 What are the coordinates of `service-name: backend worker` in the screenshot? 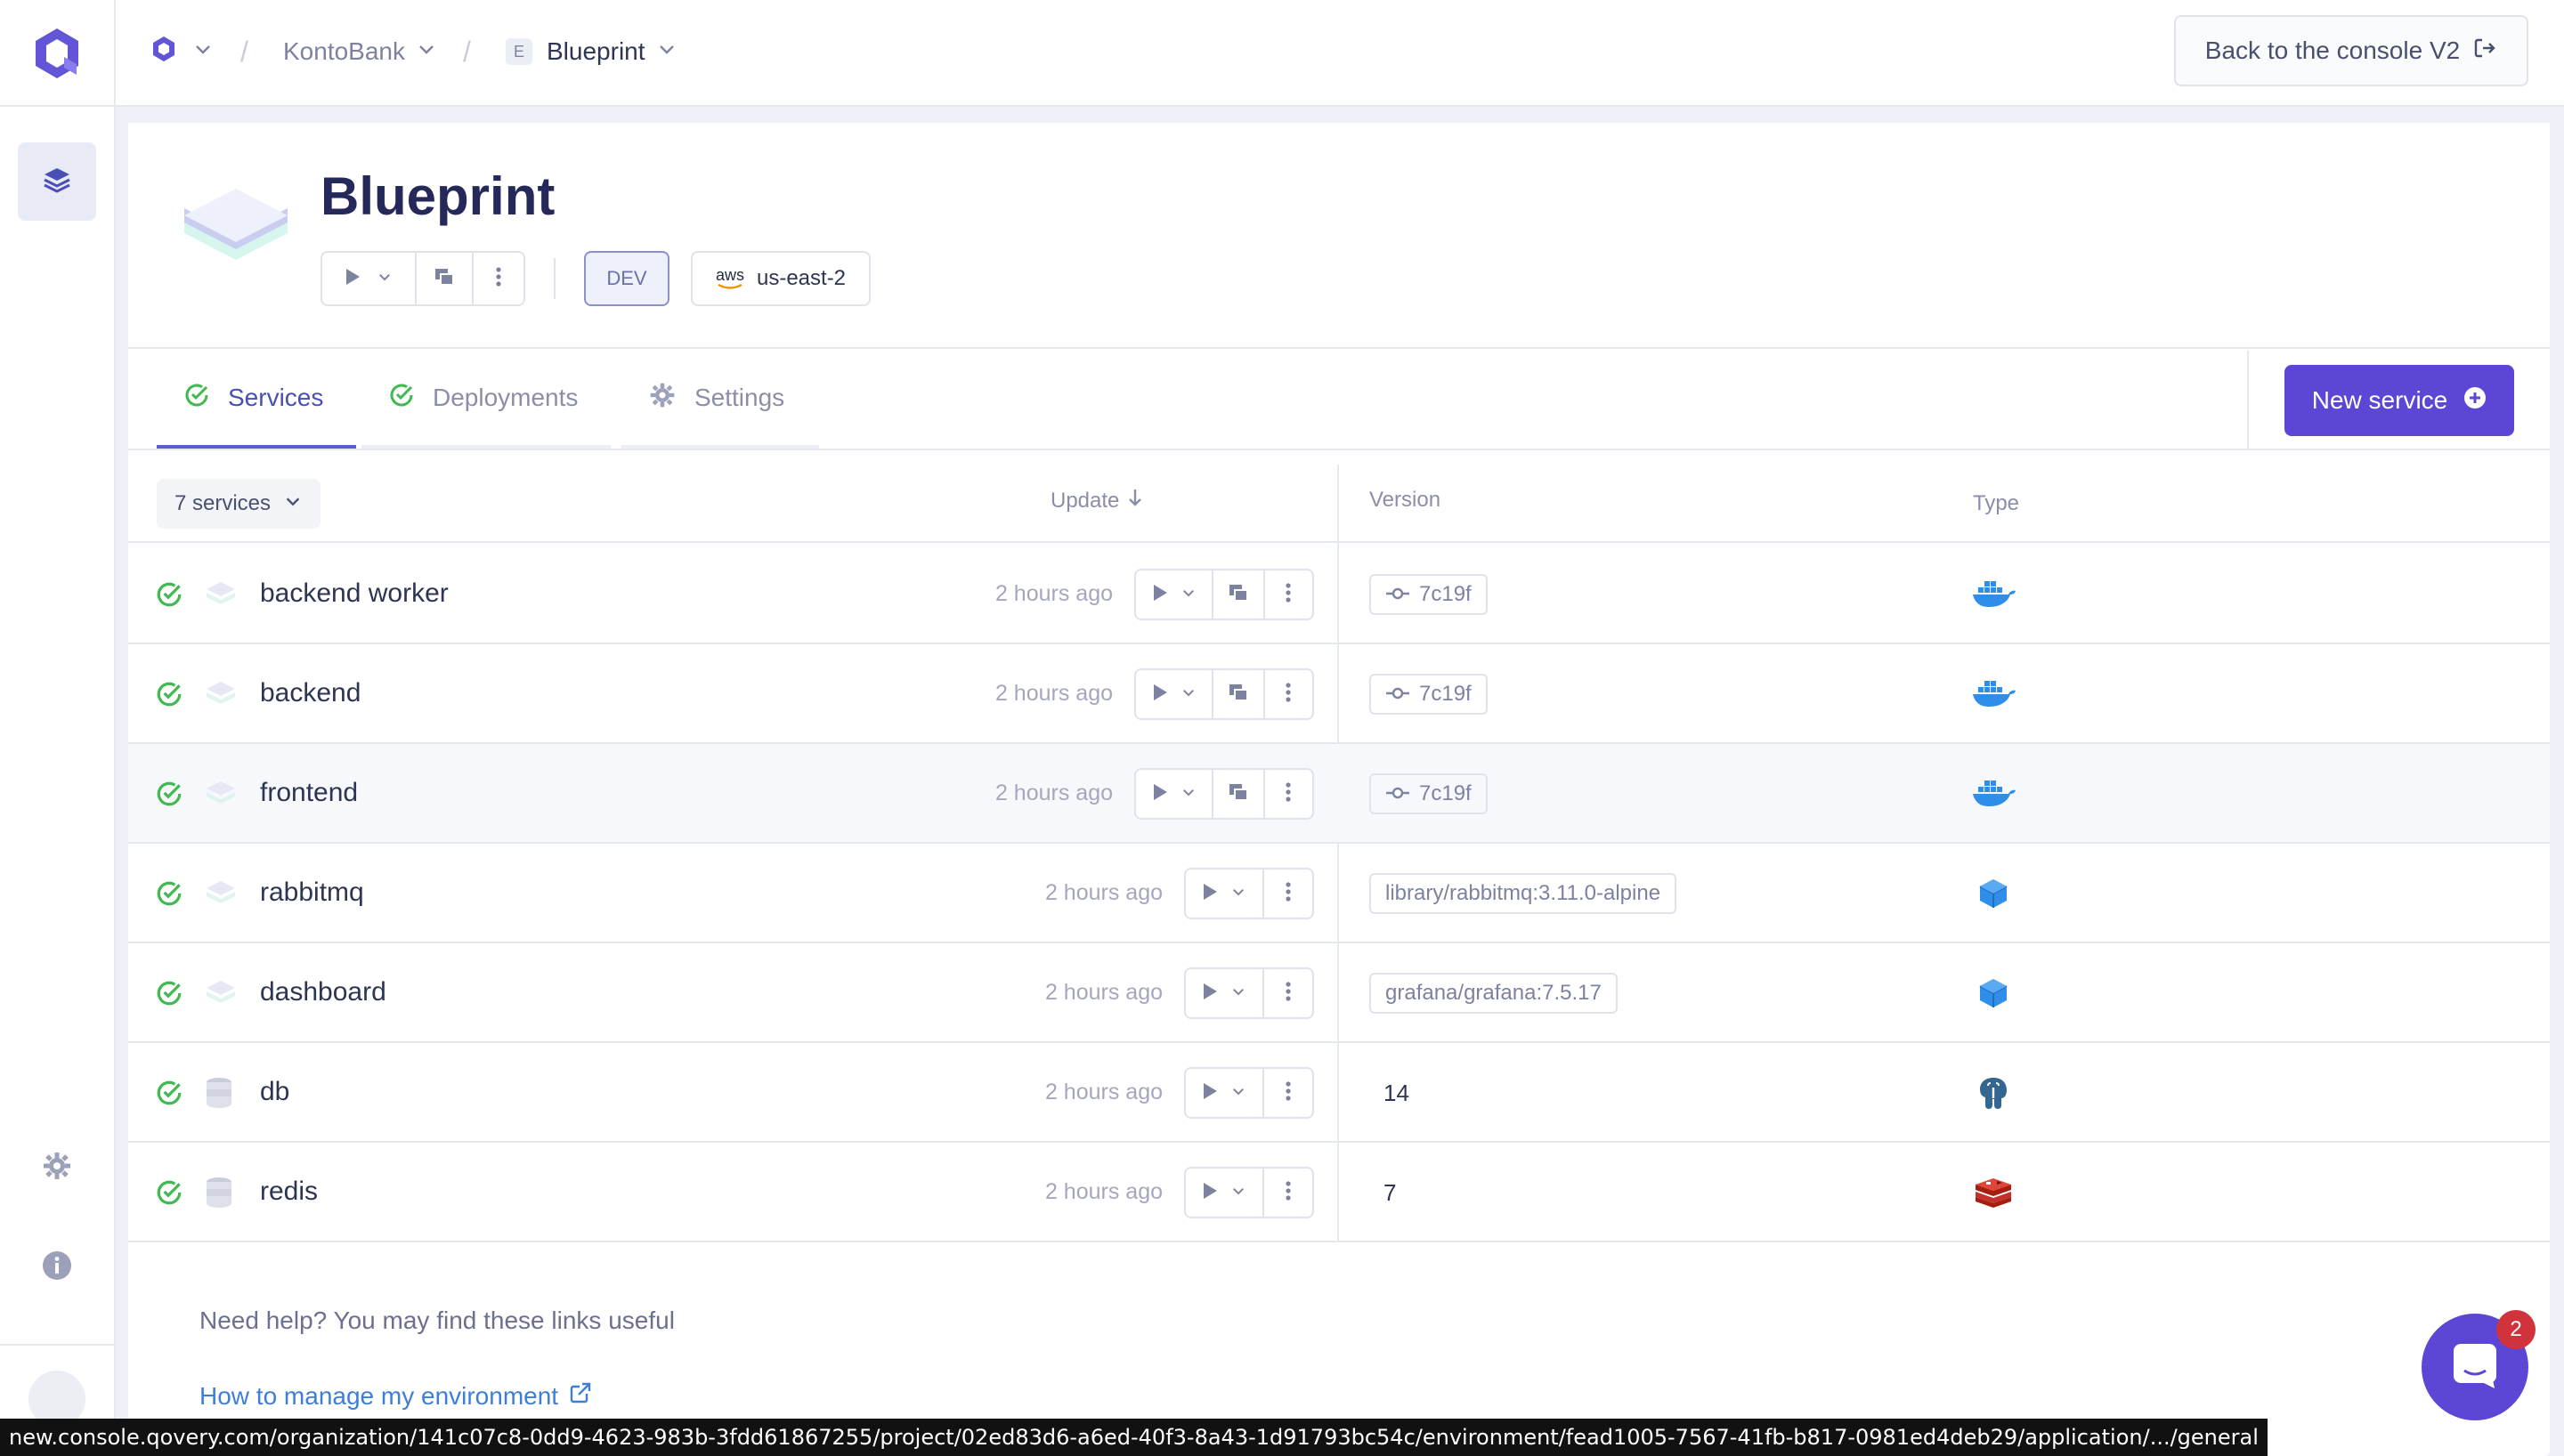 It's located at (354, 593).